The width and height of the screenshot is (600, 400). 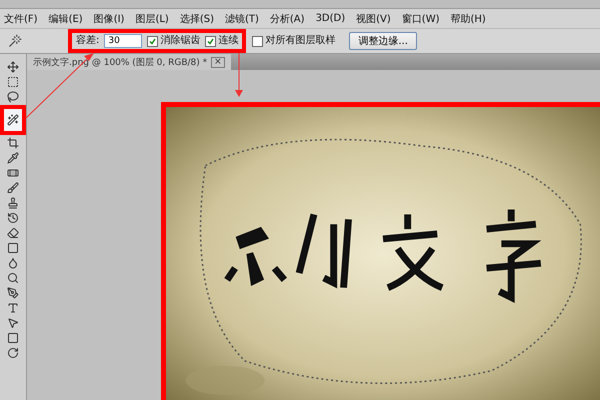 I want to click on checkbox-label: 消除锯齿, so click(x=180, y=41).